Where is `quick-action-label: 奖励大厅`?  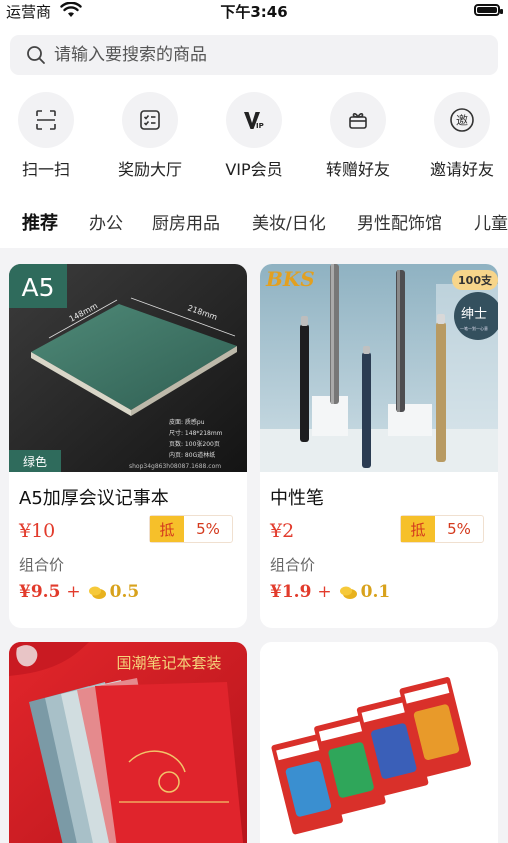
quick-action-label: 奖励大厅 is located at coordinates (149, 169).